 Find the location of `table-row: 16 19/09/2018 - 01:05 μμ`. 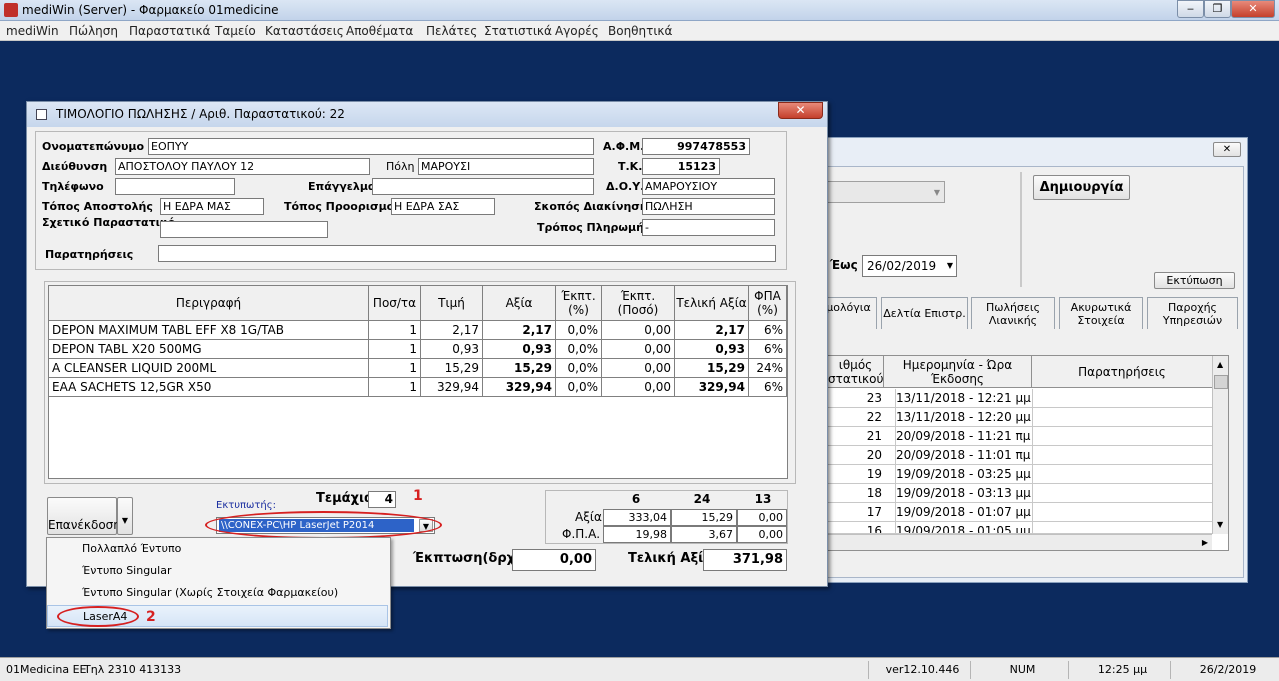

table-row: 16 19/09/2018 - 01:05 μμ is located at coordinates (1020, 528).